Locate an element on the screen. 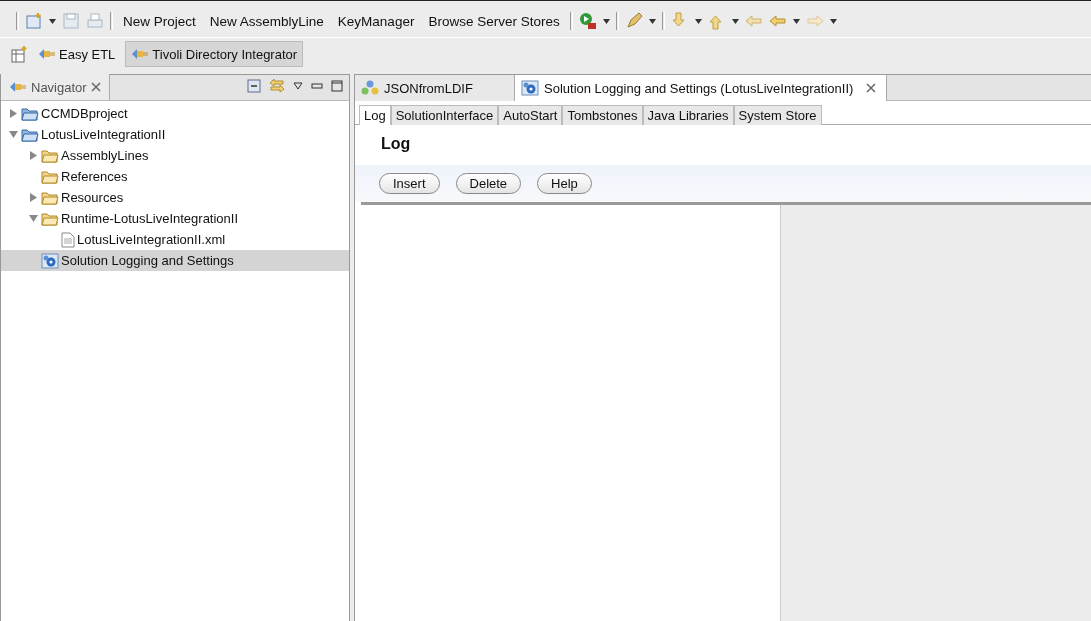 The width and height of the screenshot is (1091, 621). minimize-icon is located at coordinates (317, 86).